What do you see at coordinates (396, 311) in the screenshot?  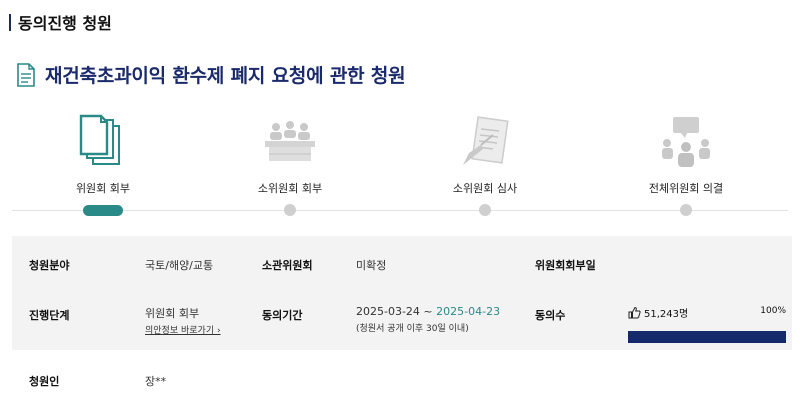 I see `period-start: 2025-03-24 ~` at bounding box center [396, 311].